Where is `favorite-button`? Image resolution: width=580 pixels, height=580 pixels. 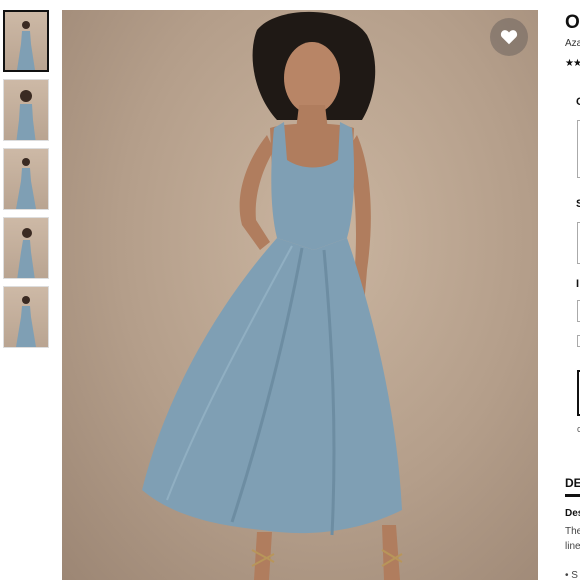
favorite-button is located at coordinates (509, 37).